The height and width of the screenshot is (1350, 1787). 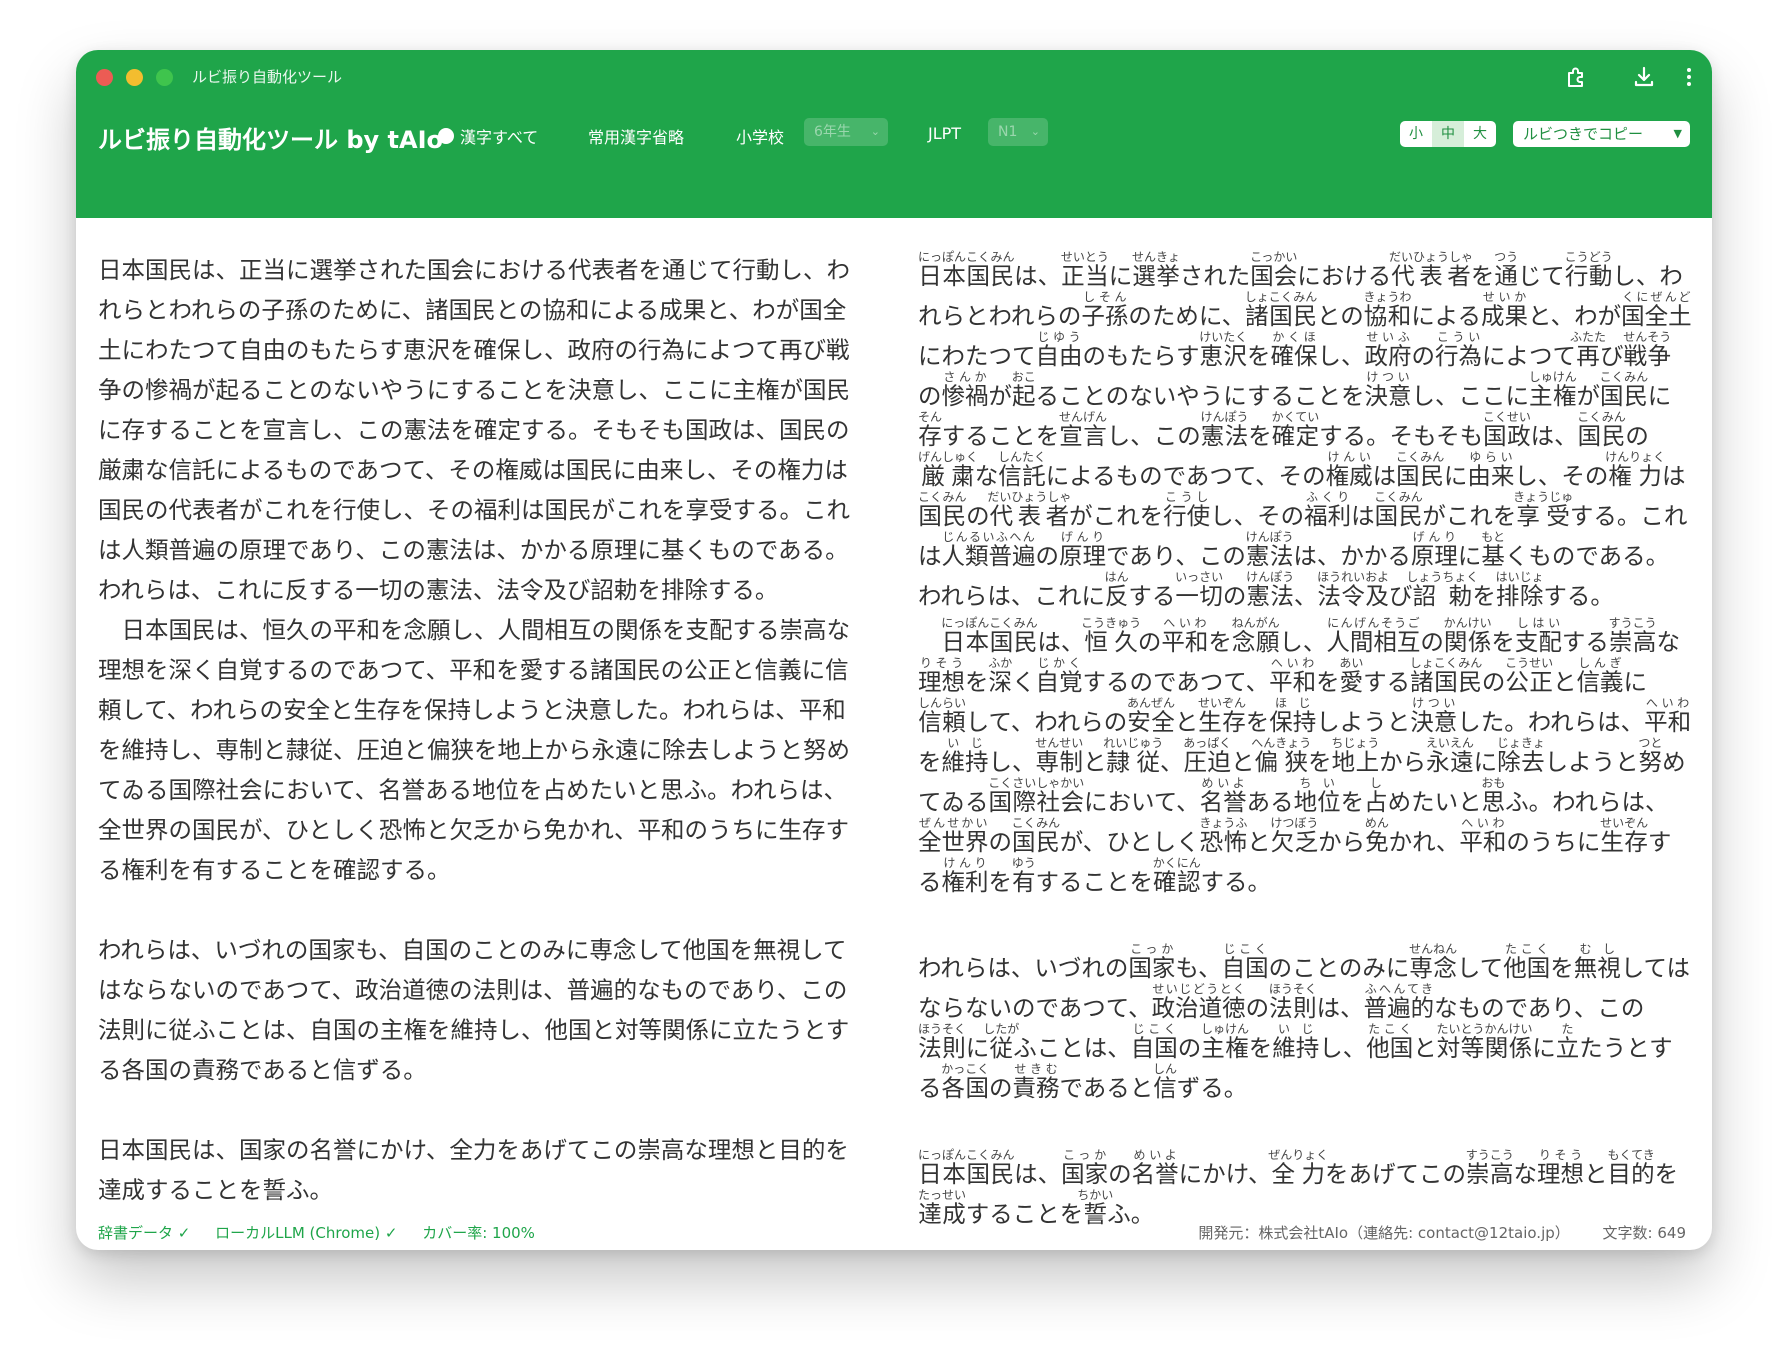 What do you see at coordinates (1493, 783) in the screenshot?
I see `ruby-reading: おも` at bounding box center [1493, 783].